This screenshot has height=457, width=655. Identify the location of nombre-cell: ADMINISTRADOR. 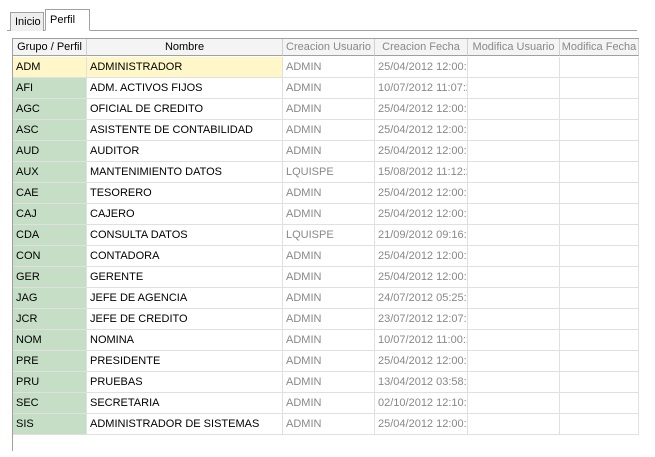
(185, 67).